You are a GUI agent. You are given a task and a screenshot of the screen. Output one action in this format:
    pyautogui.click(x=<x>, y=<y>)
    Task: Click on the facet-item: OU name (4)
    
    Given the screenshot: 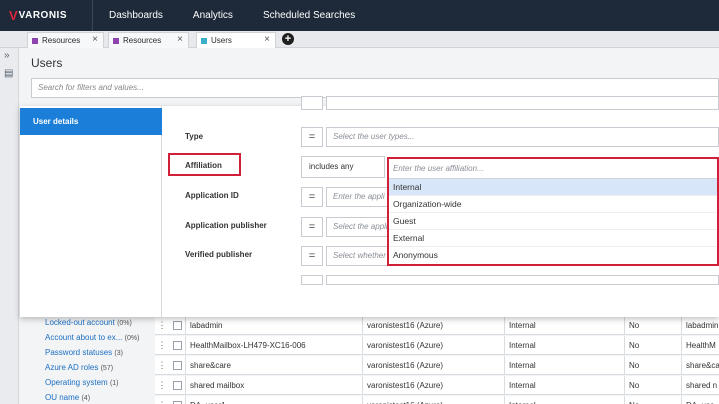 What is the action you would take?
    pyautogui.click(x=67, y=397)
    